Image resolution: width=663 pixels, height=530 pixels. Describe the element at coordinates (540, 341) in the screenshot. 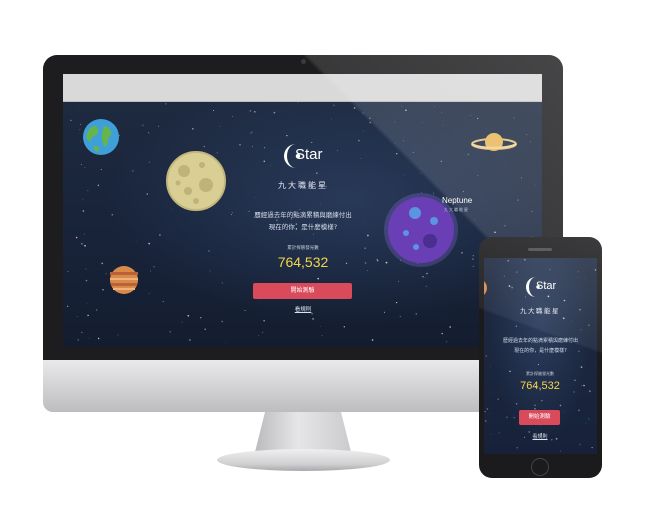

I see `phone-description-line-1: 歷經過去年的點滴累積與磨練付出` at that location.